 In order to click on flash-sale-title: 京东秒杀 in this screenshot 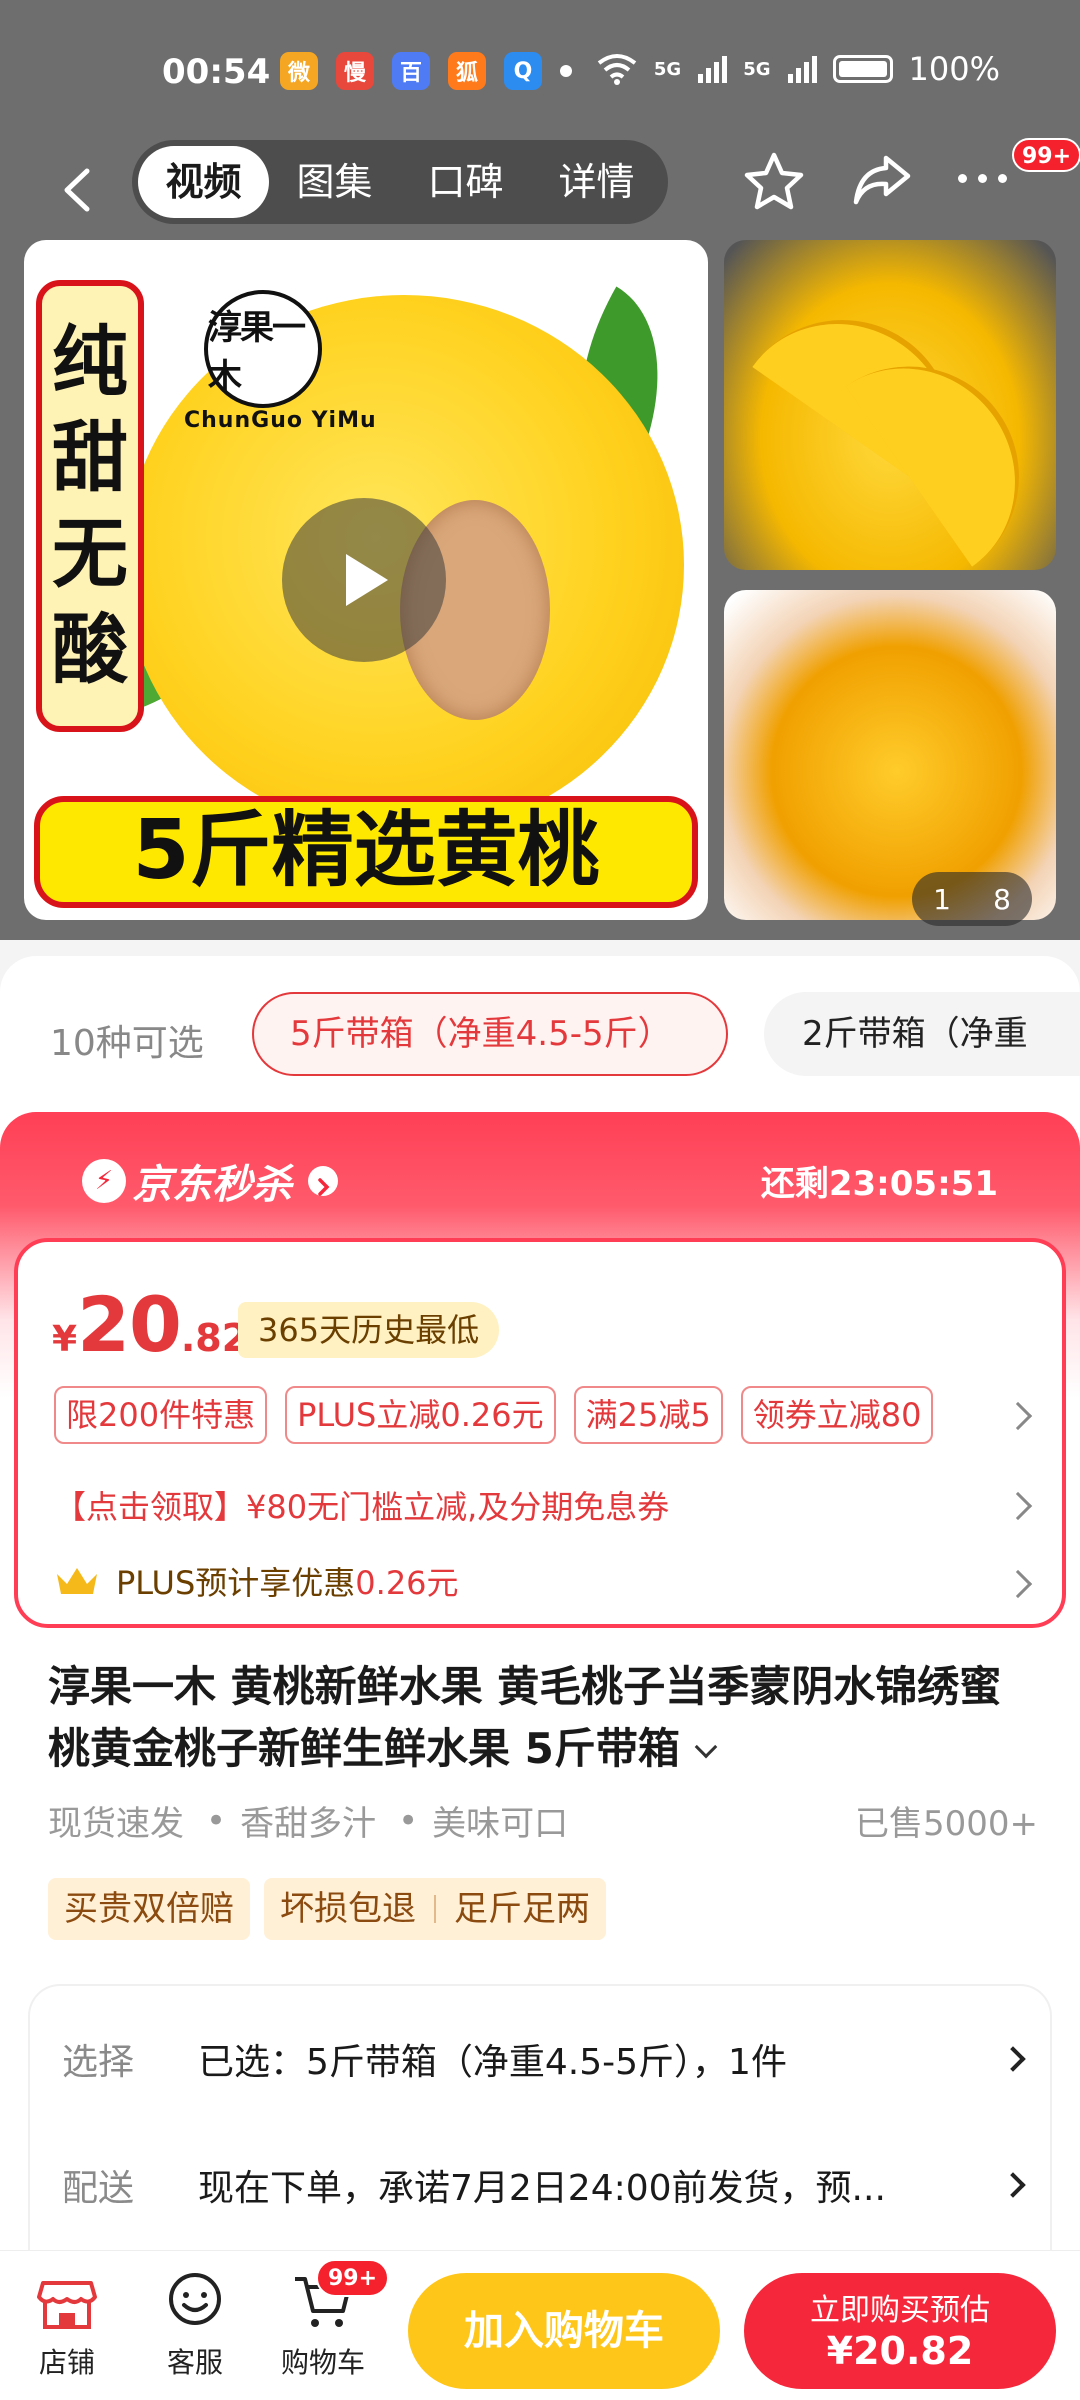, I will do `click(212, 1185)`.